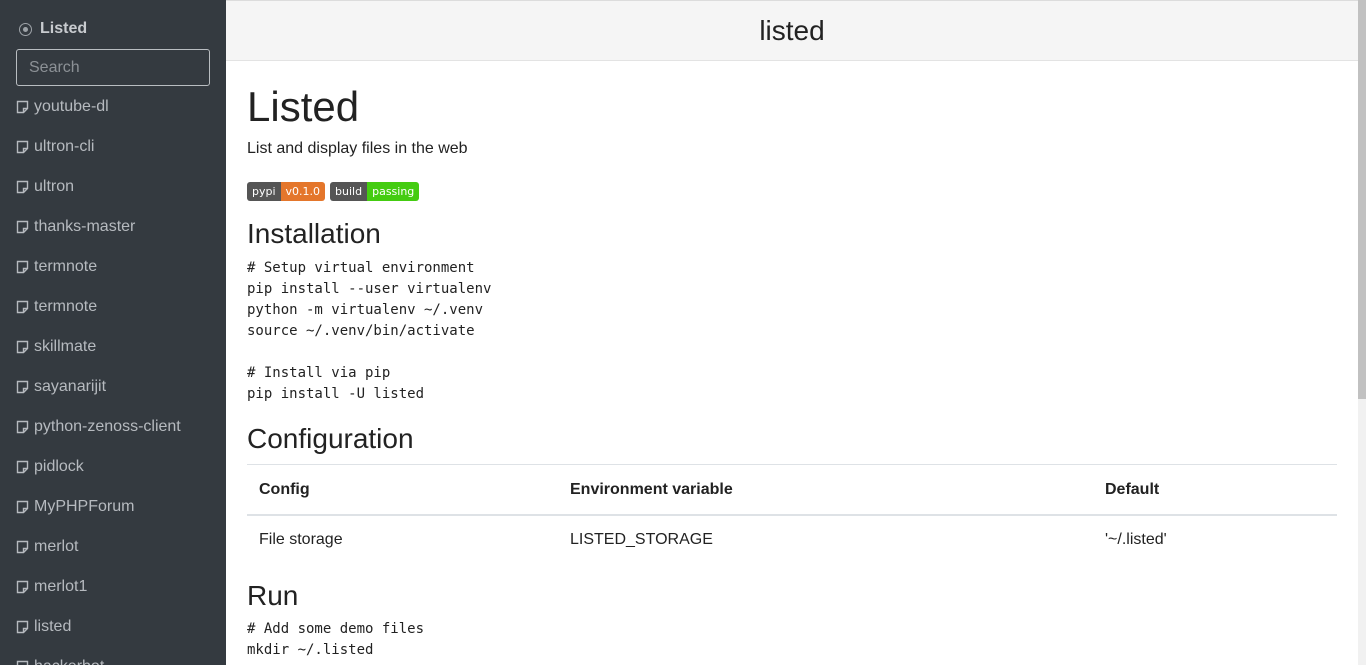  What do you see at coordinates (70, 386) in the screenshot?
I see `sidebar-item-label: sayanarijit` at bounding box center [70, 386].